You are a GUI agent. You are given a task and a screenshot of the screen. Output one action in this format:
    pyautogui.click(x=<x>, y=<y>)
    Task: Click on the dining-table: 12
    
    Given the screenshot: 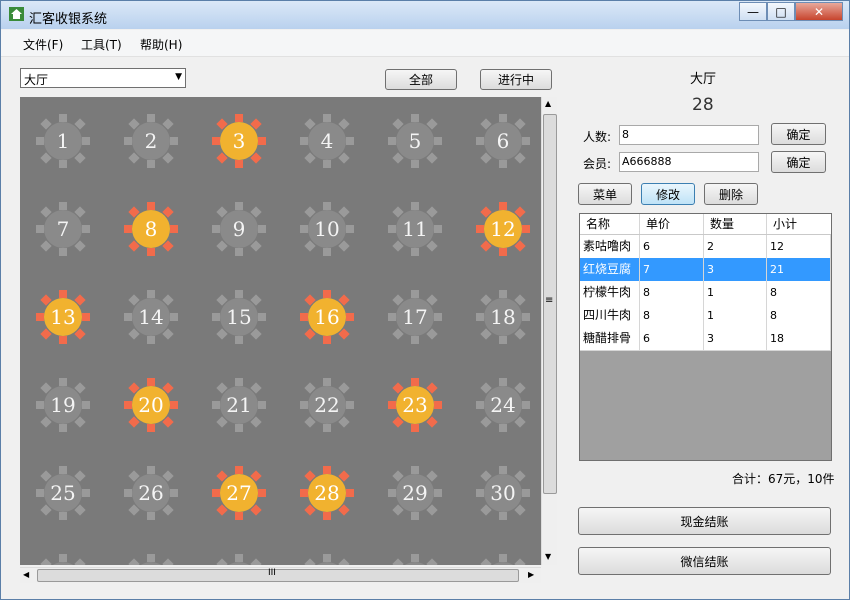 What is the action you would take?
    pyautogui.click(x=503, y=229)
    